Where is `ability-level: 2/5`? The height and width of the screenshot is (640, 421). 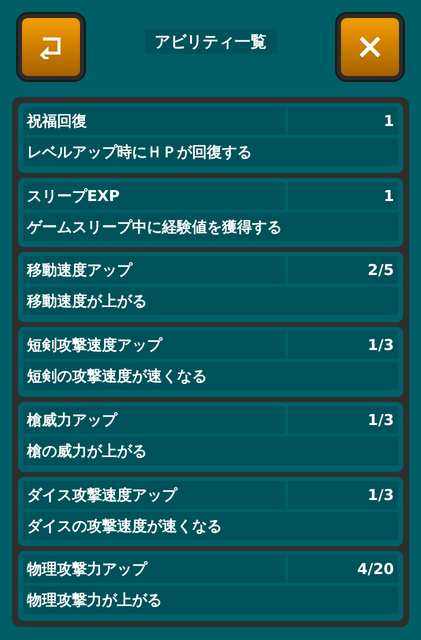
ability-level: 2/5 is located at coordinates (343, 270).